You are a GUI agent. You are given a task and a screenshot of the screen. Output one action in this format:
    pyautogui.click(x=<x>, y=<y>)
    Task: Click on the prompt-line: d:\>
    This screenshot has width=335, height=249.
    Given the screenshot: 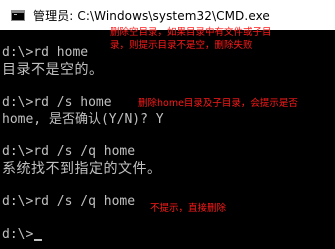 What is the action you would take?
    pyautogui.click(x=22, y=235)
    